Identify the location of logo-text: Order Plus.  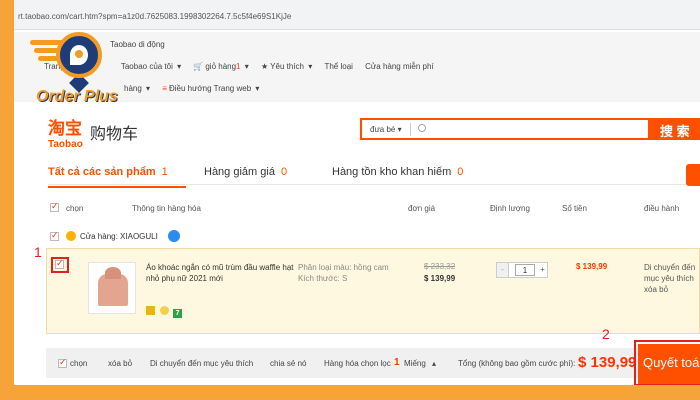
(77, 96).